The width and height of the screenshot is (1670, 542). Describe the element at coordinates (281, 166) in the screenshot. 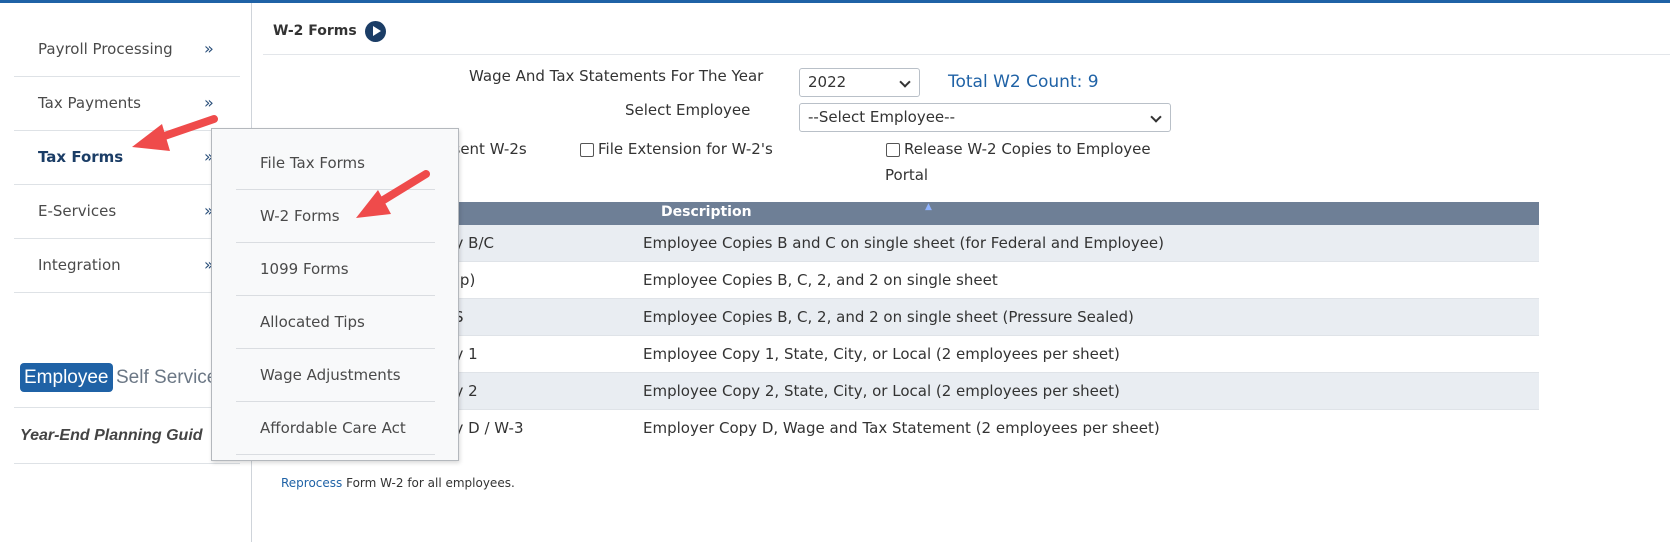

I see `annotation-arrows` at that location.